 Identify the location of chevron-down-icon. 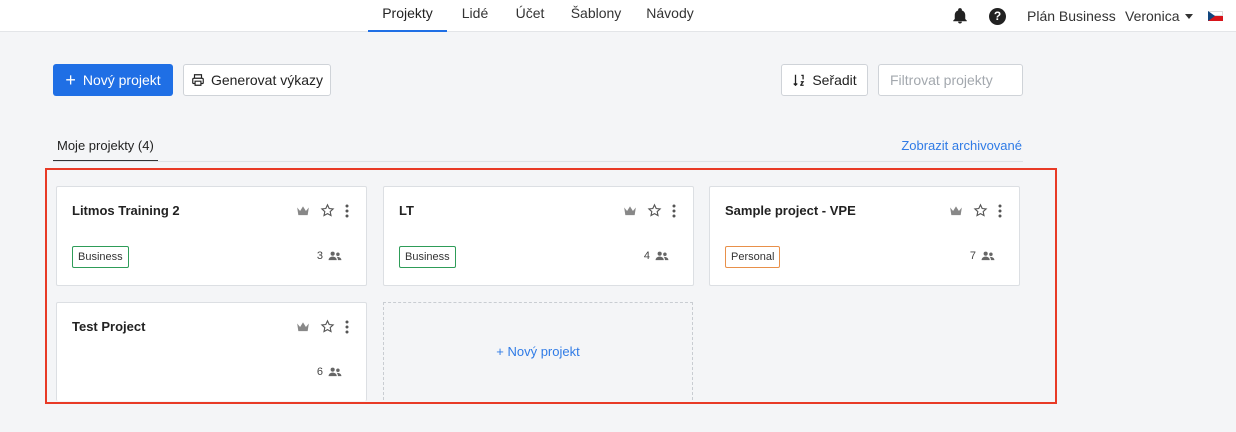
(1189, 16).